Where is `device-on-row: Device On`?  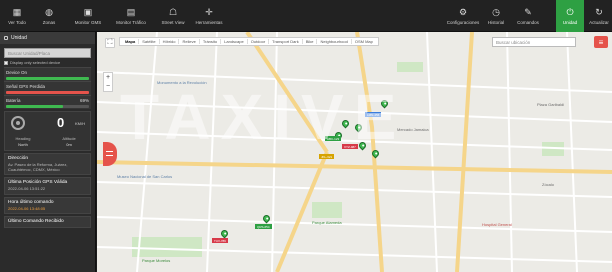 device-on-row: Device On is located at coordinates (47, 74).